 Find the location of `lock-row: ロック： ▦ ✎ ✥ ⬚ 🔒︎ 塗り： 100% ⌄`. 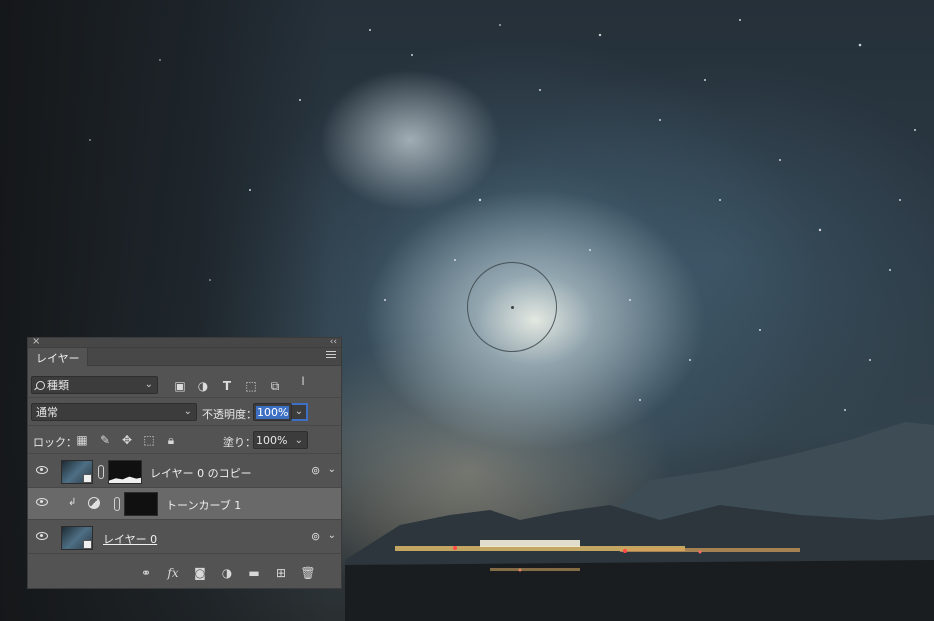

lock-row: ロック： ▦ ✎ ✥ ⬚ 🔒︎ 塗り： 100% ⌄ is located at coordinates (184, 440).